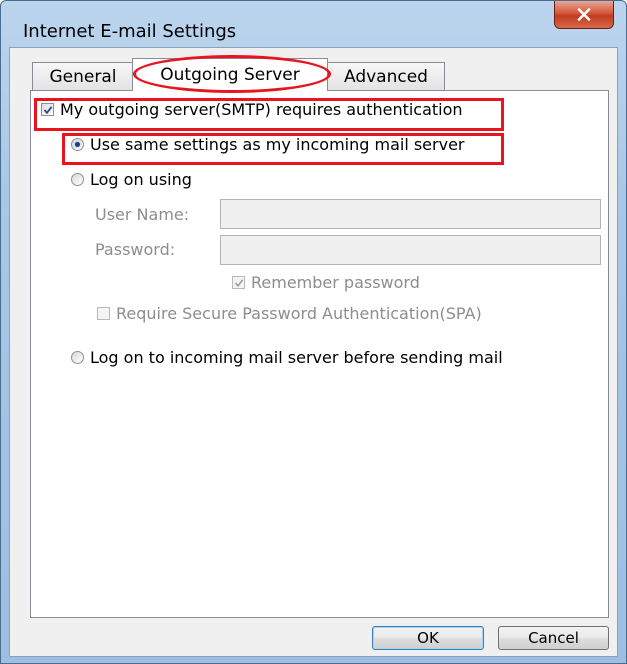 The image size is (627, 664). What do you see at coordinates (83, 76) in the screenshot?
I see `tab-general: General` at bounding box center [83, 76].